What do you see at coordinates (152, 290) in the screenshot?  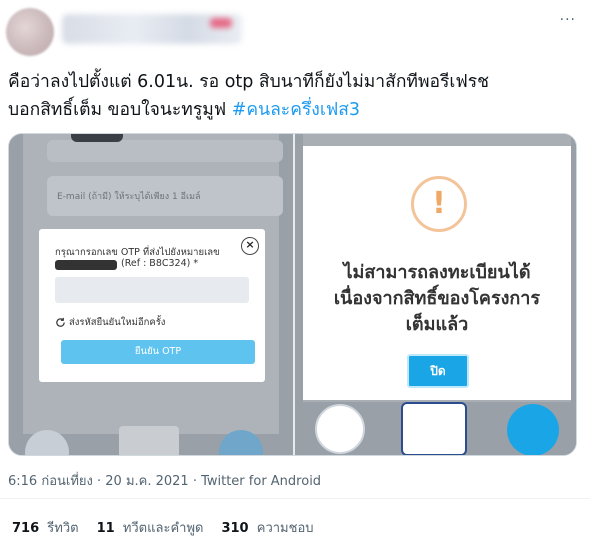 I see `otp-input` at bounding box center [152, 290].